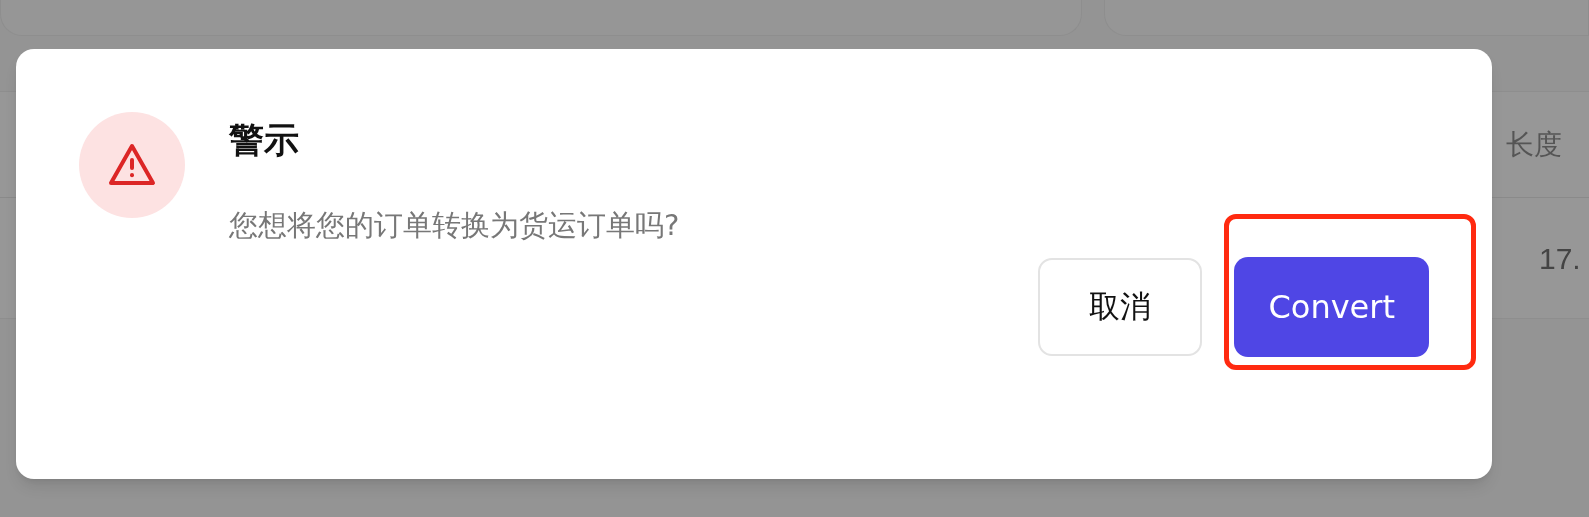 Image resolution: width=1589 pixels, height=517 pixels. Describe the element at coordinates (1560, 258) in the screenshot. I see `table-cell-text: 17.` at that location.